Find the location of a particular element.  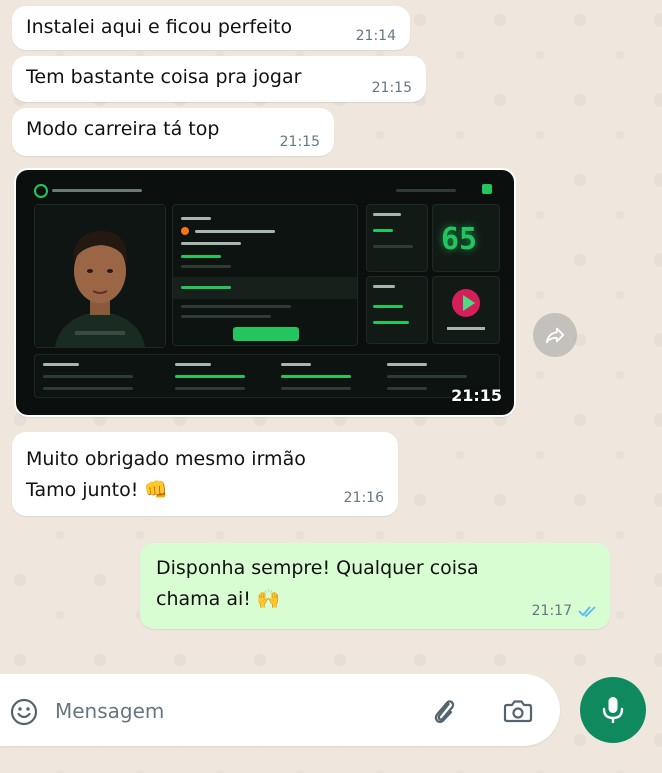

game-settings-icon is located at coordinates (487, 189).